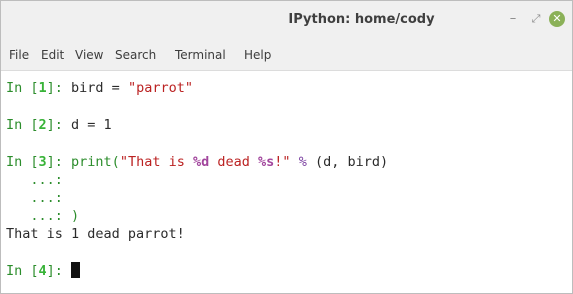 This screenshot has height=294, width=573. I want to click on title-bar: IPython: home/cody – ⤢ ✕, so click(286, 19).